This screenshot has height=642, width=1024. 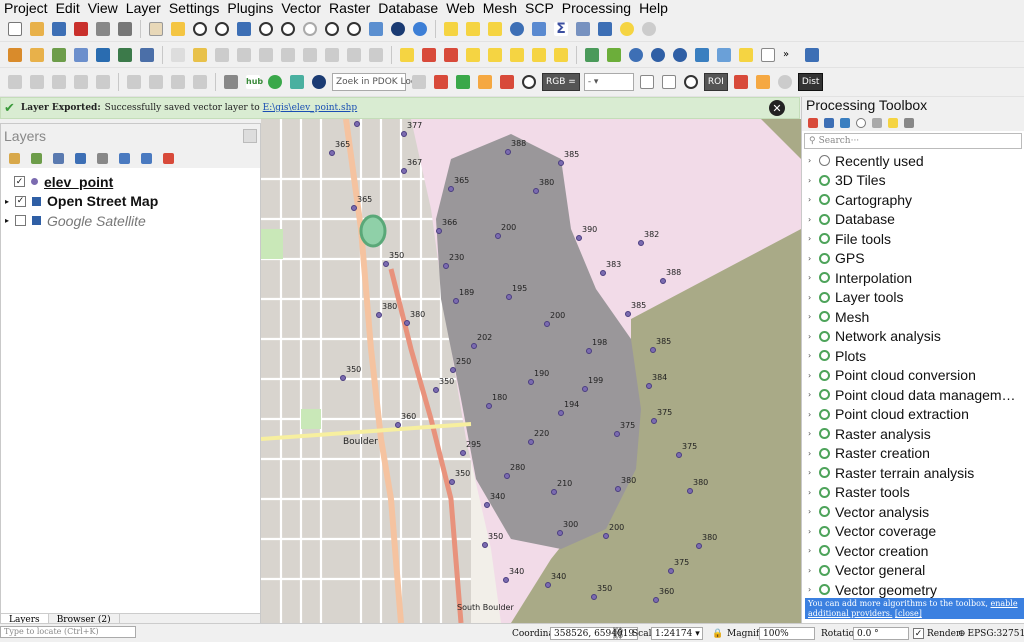 What do you see at coordinates (913, 473) in the screenshot?
I see `toolbox-group-raster-terrain-analysis: › Raster terrain analysis` at bounding box center [913, 473].